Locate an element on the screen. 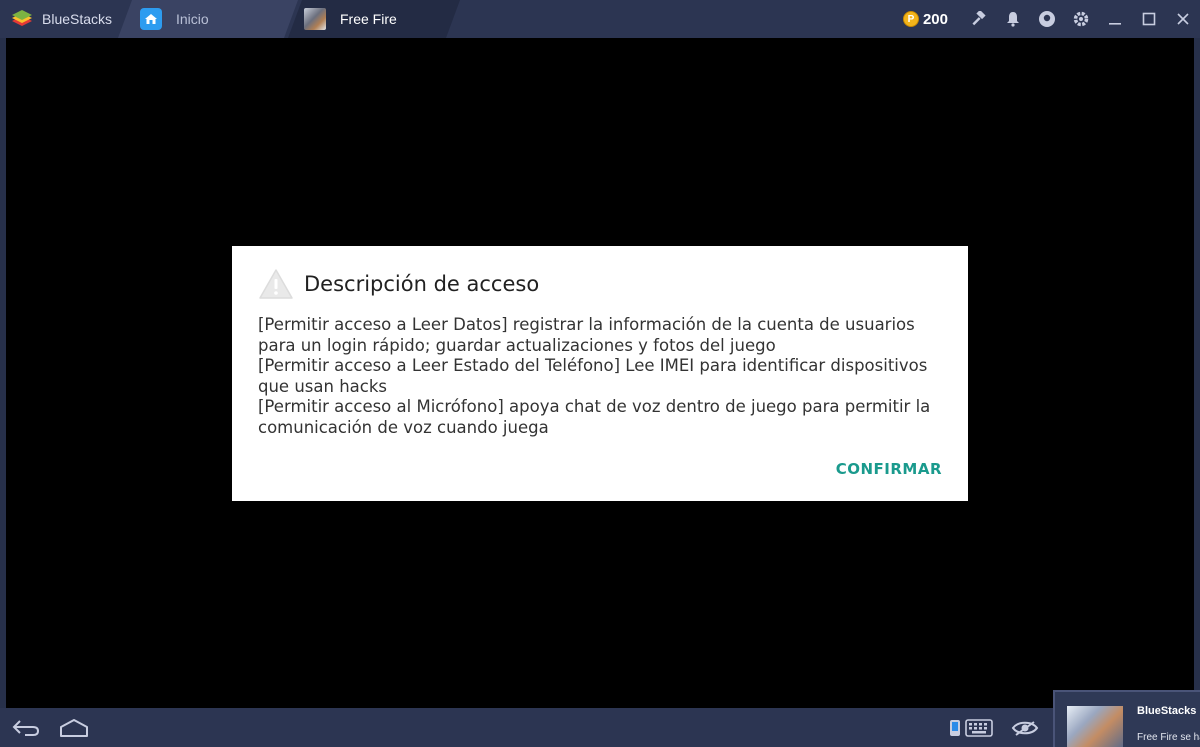 The height and width of the screenshot is (747, 1200). maximize-icon is located at coordinates (1149, 19).